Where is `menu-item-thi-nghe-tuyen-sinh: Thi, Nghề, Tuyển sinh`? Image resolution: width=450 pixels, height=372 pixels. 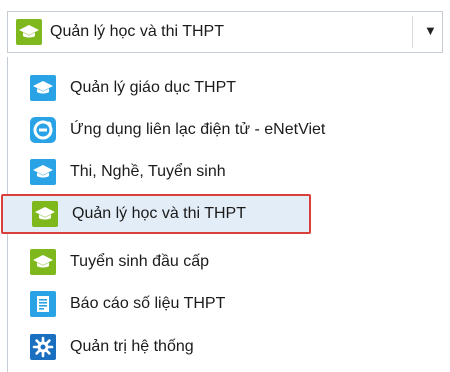
menu-item-thi-nghe-tuyen-sinh: Thi, Nghề, Tuyển sinh is located at coordinates (128, 172).